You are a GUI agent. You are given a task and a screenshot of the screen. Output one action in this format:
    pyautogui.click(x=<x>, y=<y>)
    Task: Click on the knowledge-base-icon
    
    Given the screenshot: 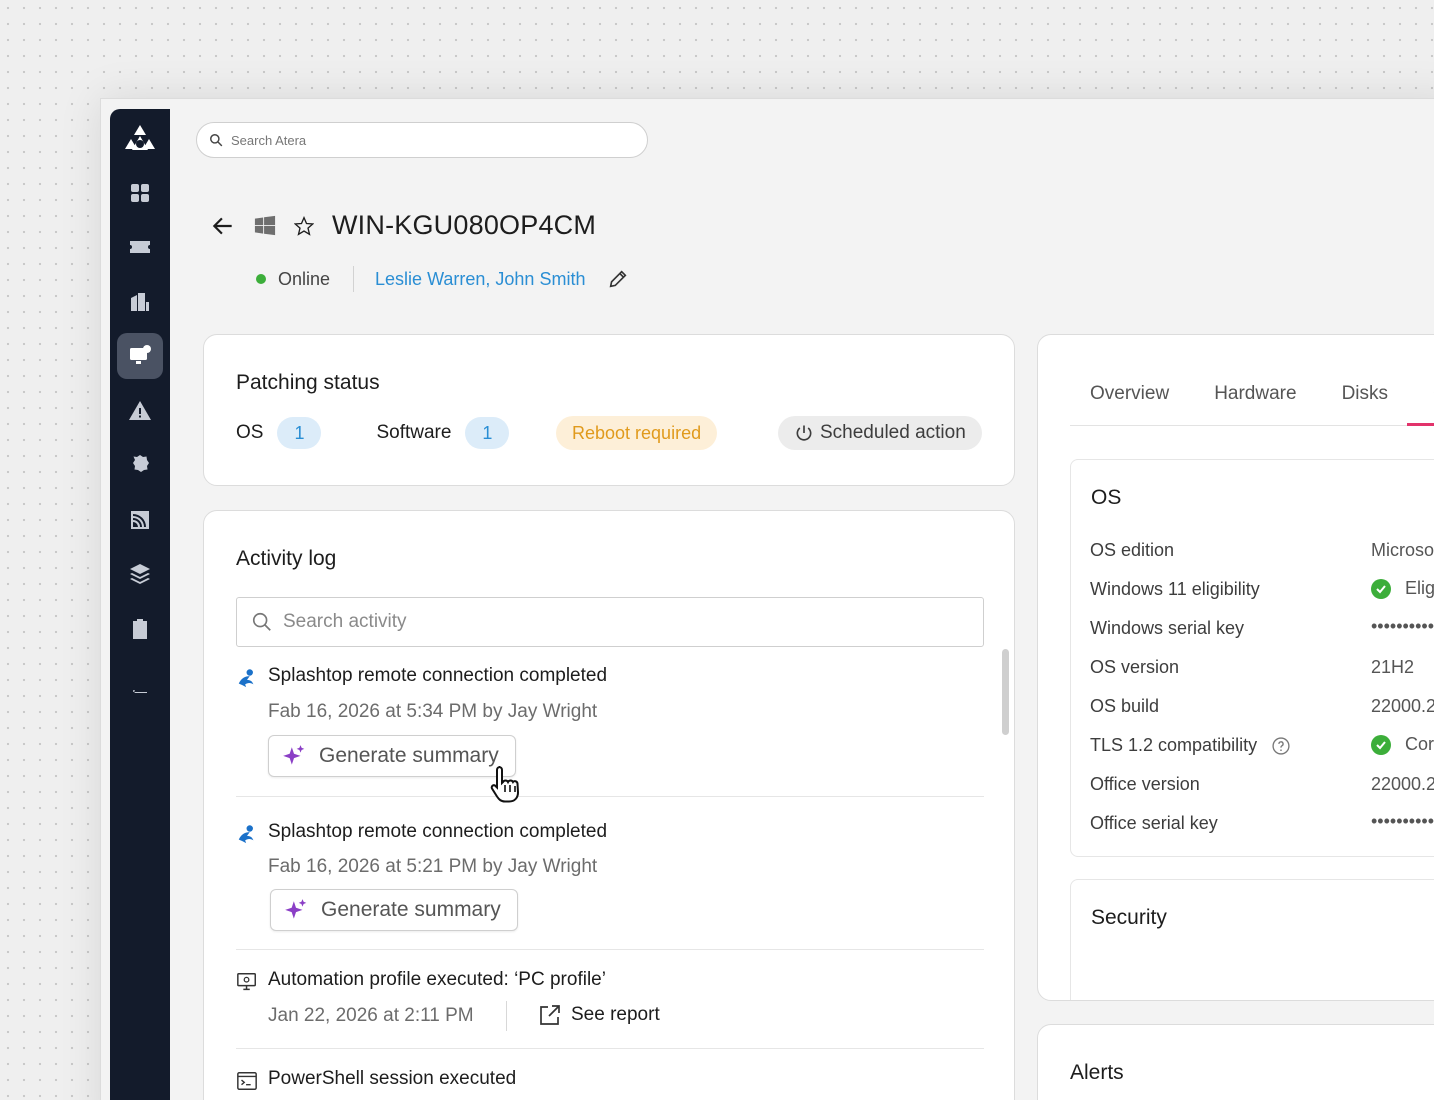 What is the action you would take?
    pyautogui.click(x=140, y=683)
    